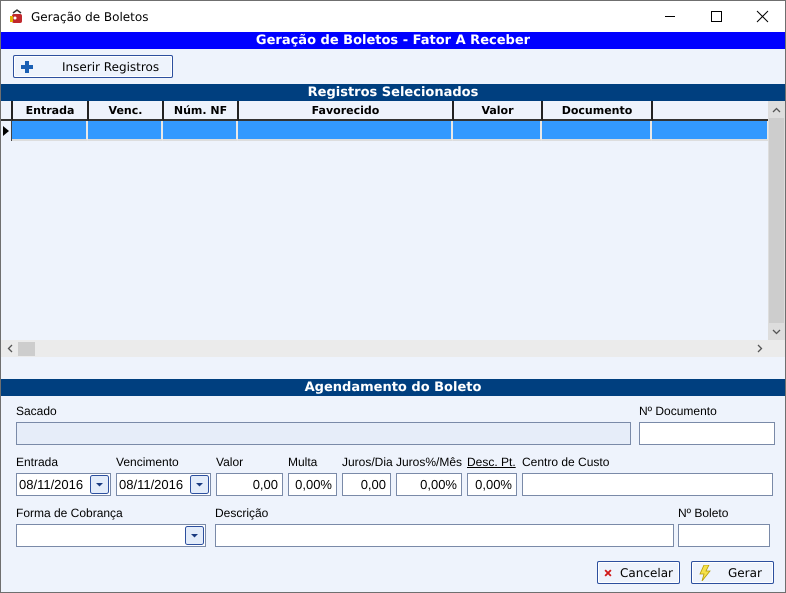 This screenshot has height=593, width=786. What do you see at coordinates (759, 348) in the screenshot?
I see `scroll-right-icon` at bounding box center [759, 348].